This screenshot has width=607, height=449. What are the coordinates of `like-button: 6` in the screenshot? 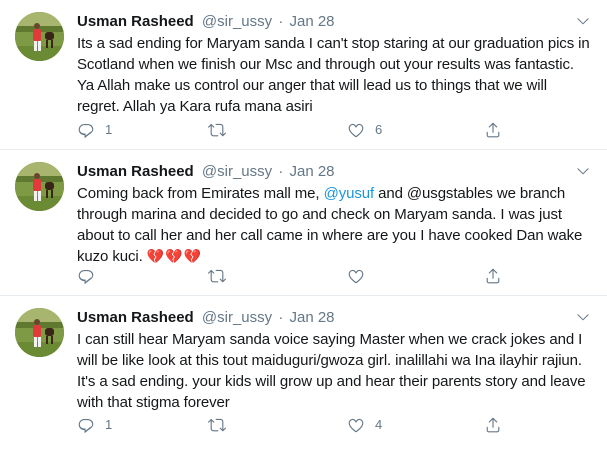 It's located at (364, 130).